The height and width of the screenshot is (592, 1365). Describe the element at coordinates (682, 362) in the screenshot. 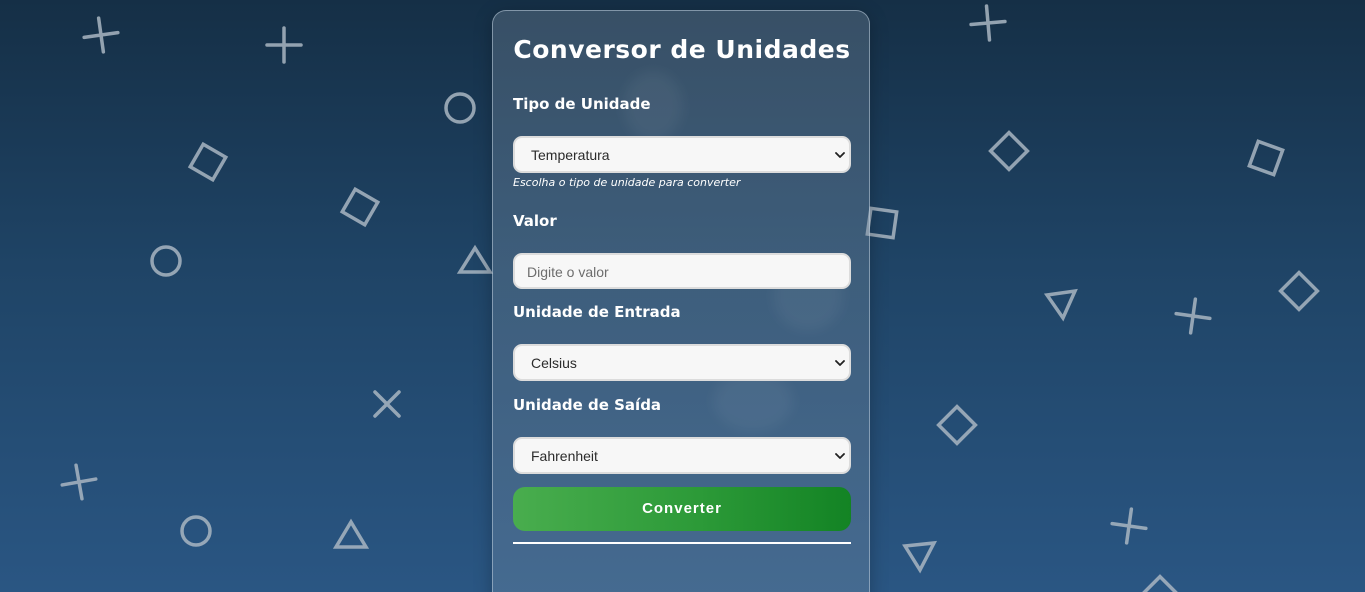

I see `input-unit-select: Celsius` at that location.